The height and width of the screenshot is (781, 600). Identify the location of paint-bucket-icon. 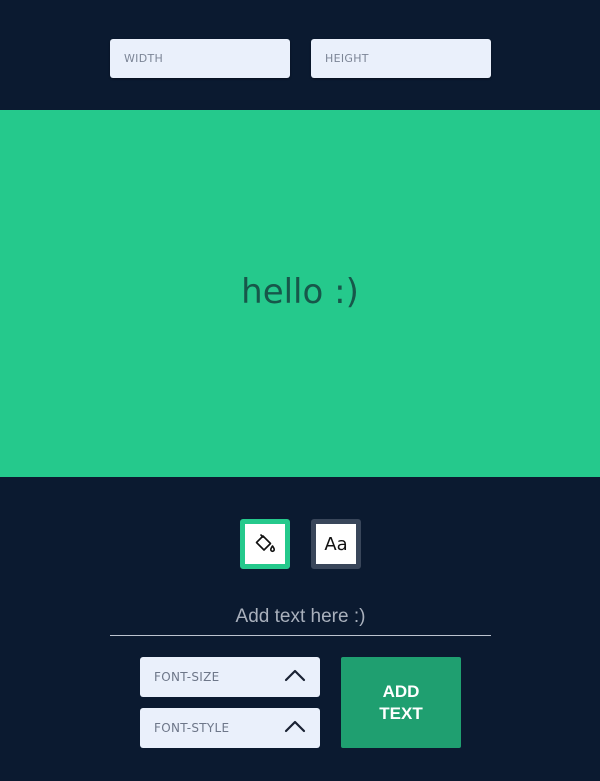
(265, 544).